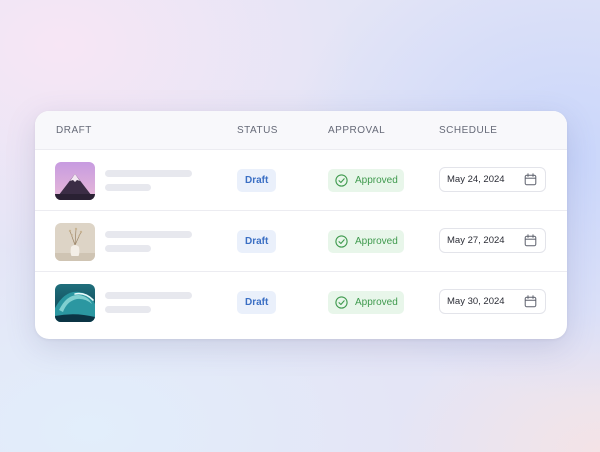  I want to click on table-row: Draft Approved May 30, 2024, so click(301, 302).